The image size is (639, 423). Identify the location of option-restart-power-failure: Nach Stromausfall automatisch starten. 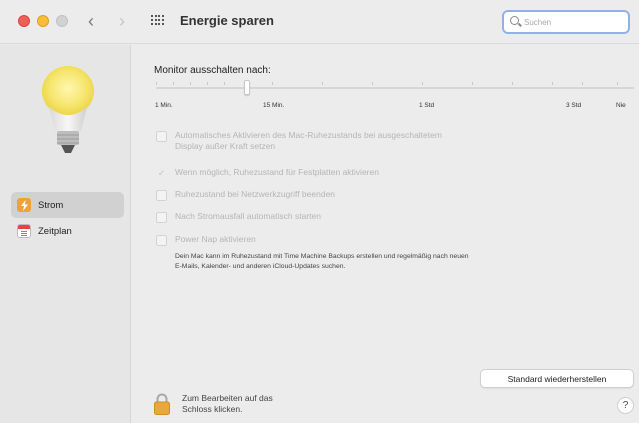
(238, 217).